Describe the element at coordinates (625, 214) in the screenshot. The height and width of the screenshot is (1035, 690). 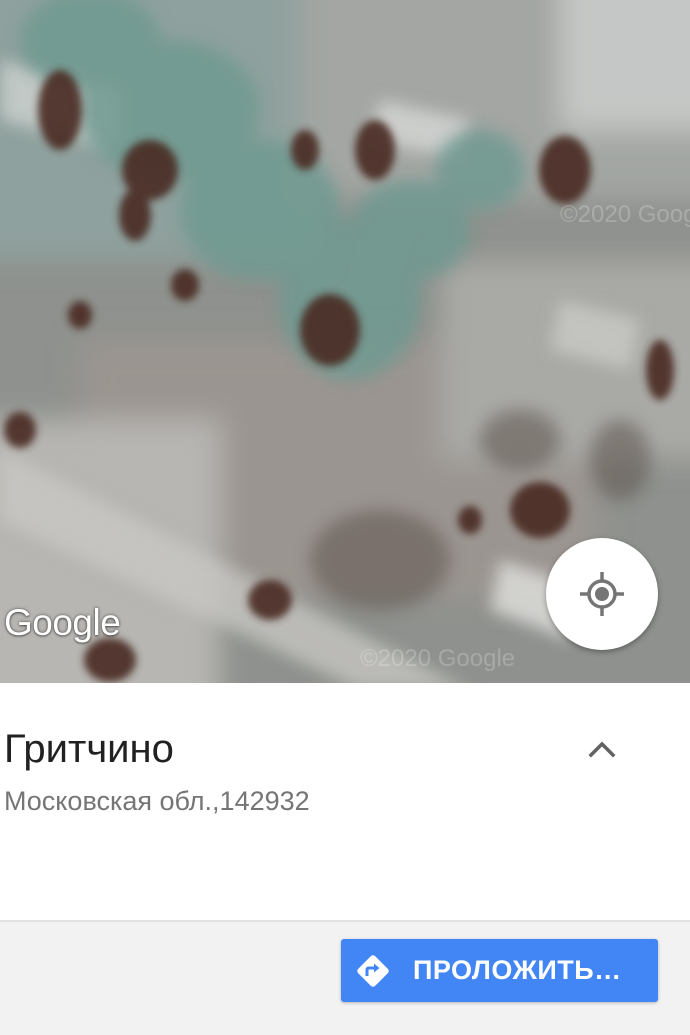
I see `map-watermark-top: ©2020 Google` at that location.